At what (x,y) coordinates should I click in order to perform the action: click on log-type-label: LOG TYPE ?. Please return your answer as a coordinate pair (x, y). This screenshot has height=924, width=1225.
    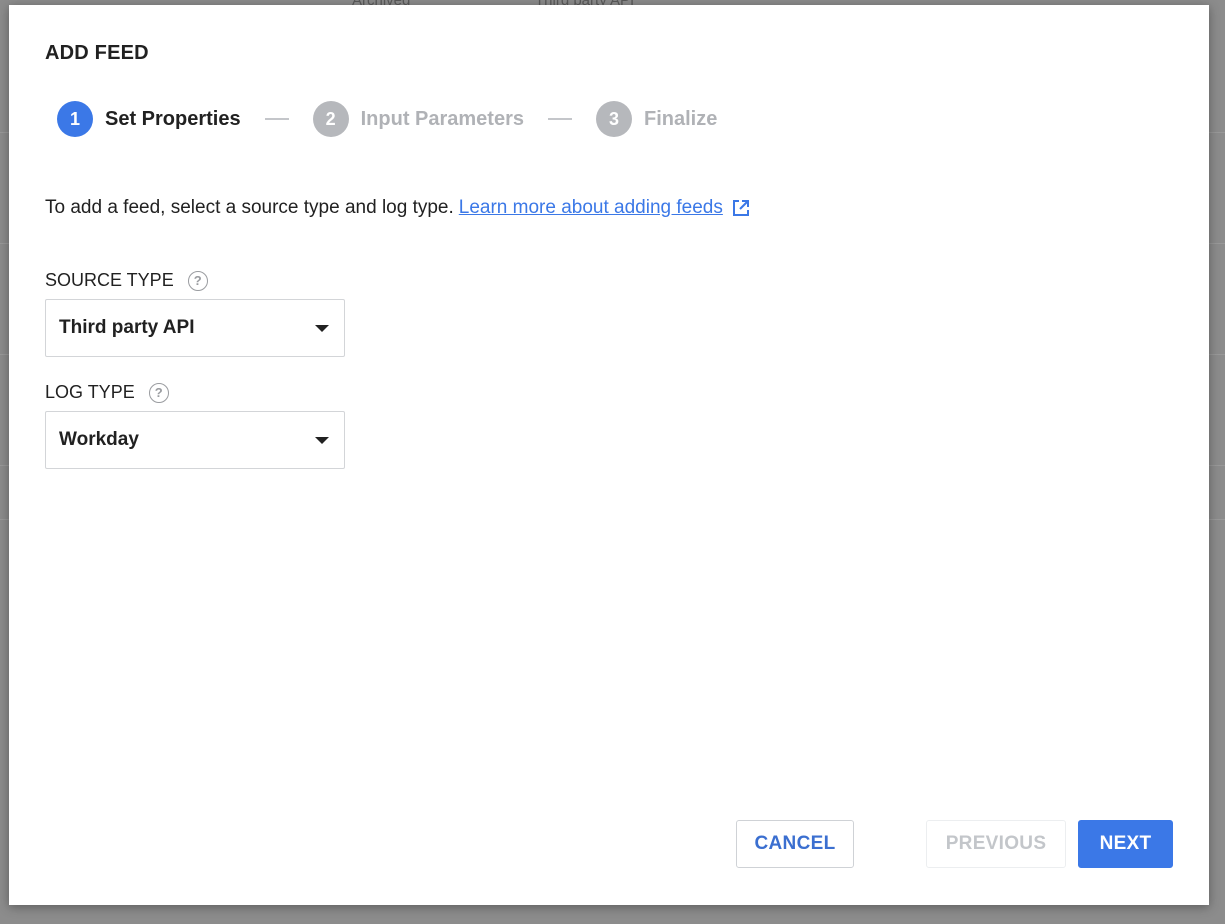
    Looking at the image, I should click on (107, 392).